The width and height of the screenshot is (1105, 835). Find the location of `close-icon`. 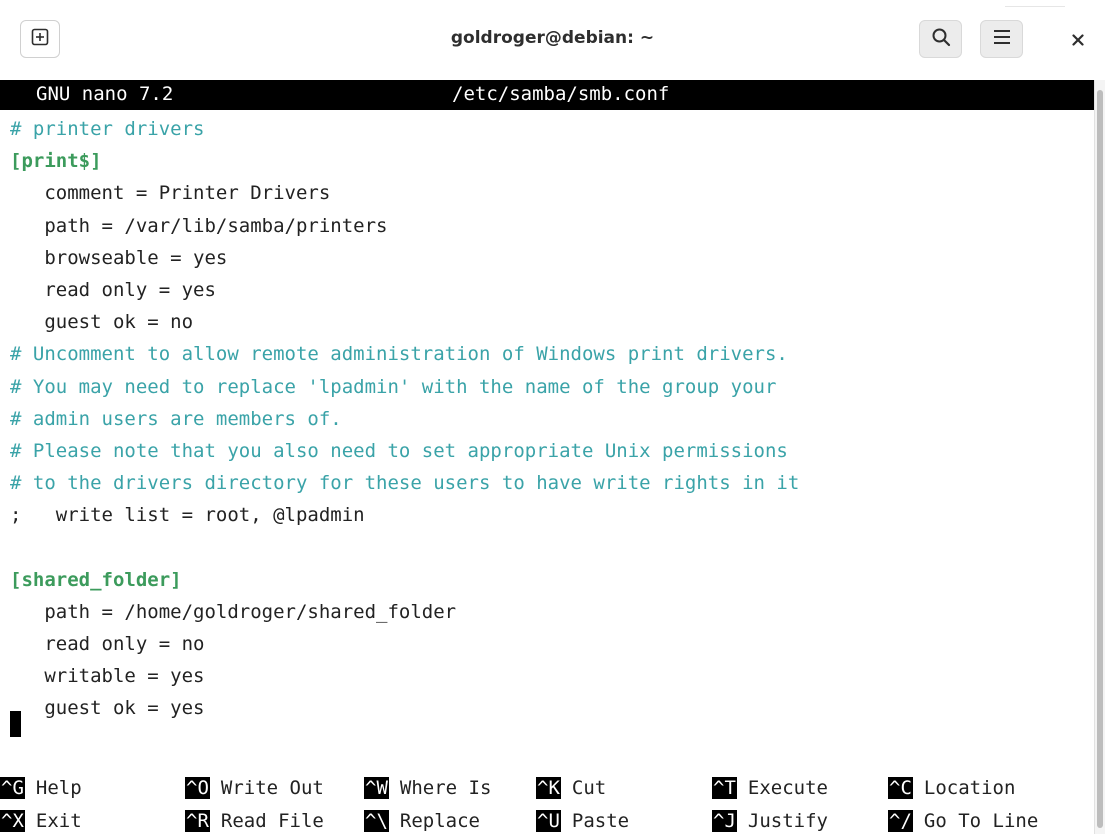

close-icon is located at coordinates (1078, 40).